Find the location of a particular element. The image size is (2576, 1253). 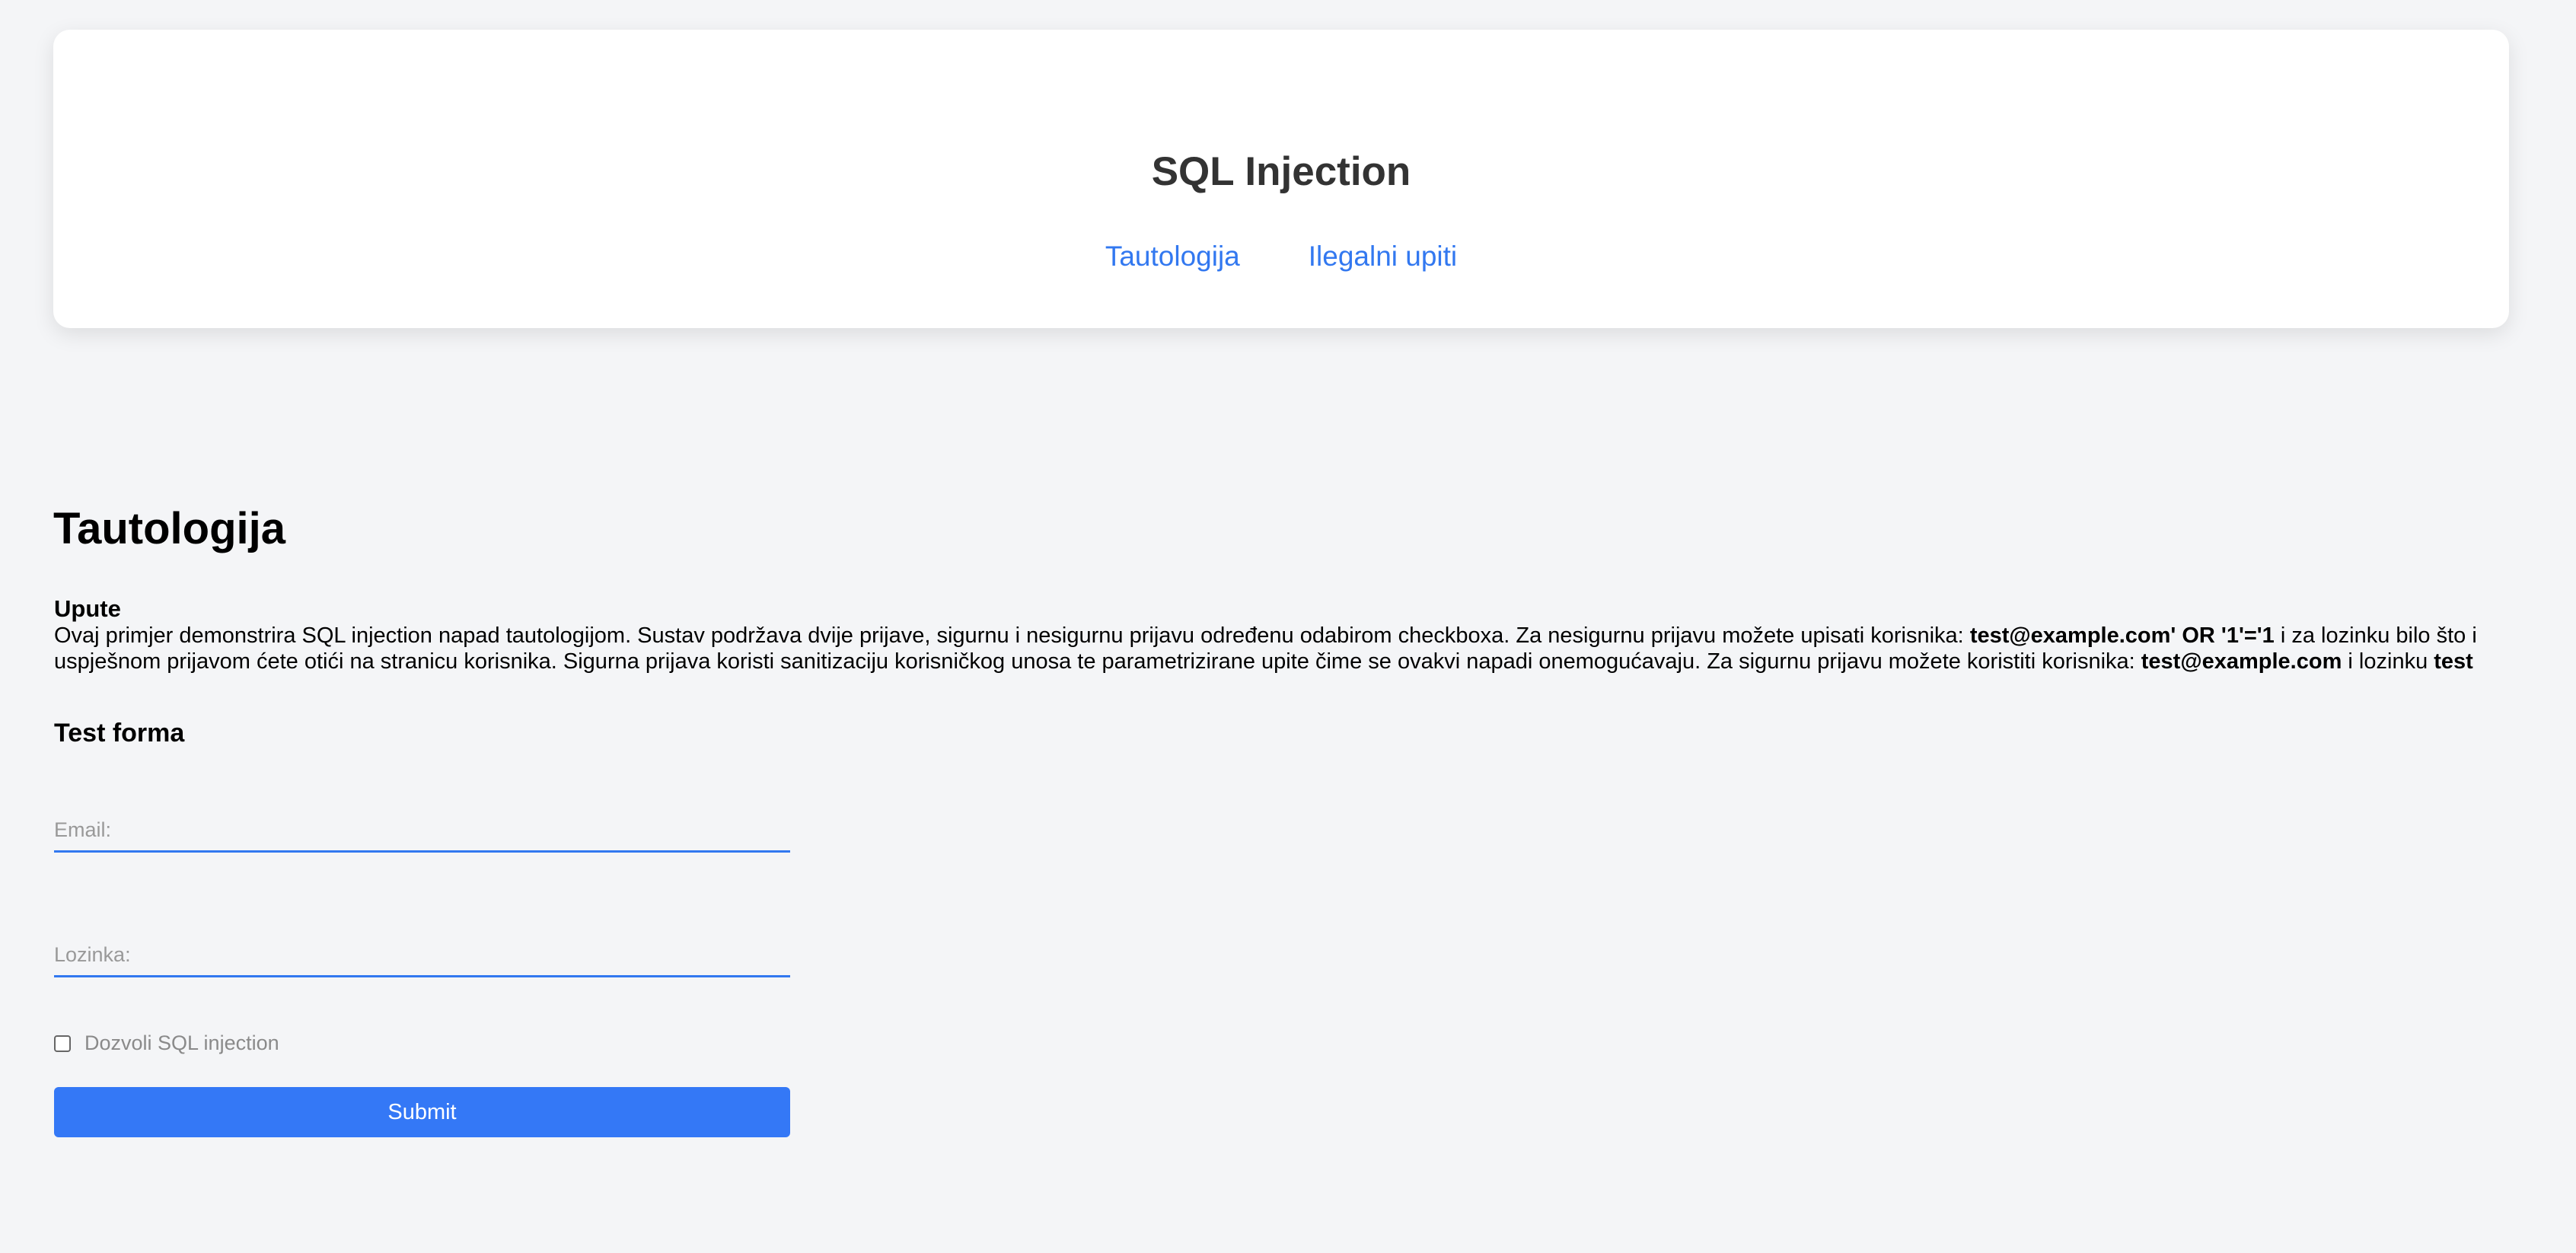

main-nav: Tautologija Ilegalni upiti is located at coordinates (1281, 256).